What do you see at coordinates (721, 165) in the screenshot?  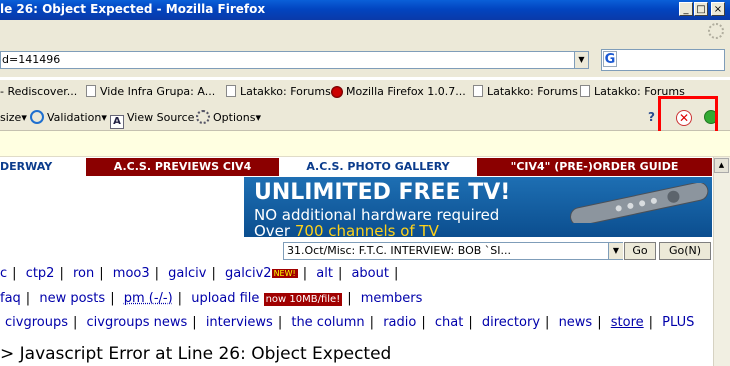 I see `scroll-up-button: ▲` at bounding box center [721, 165].